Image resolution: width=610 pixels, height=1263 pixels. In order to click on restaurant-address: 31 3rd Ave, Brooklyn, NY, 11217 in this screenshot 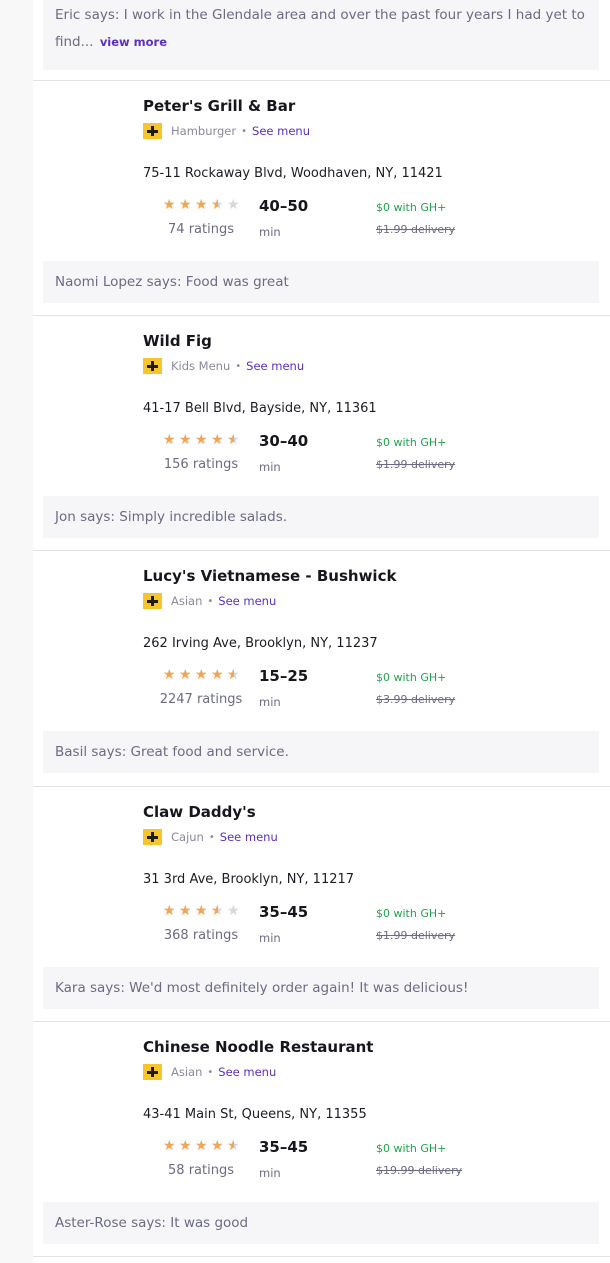, I will do `click(249, 879)`.